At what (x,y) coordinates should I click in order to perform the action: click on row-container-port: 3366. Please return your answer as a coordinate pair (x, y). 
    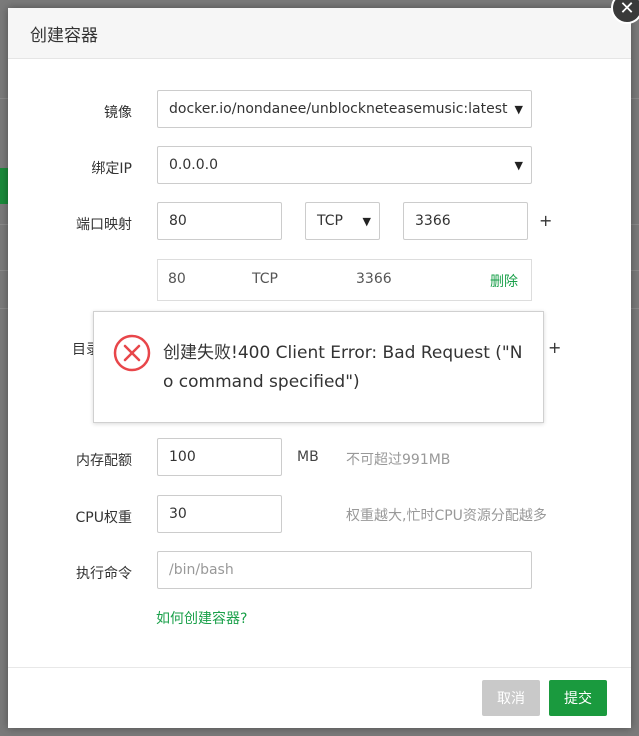
    Looking at the image, I should click on (374, 279).